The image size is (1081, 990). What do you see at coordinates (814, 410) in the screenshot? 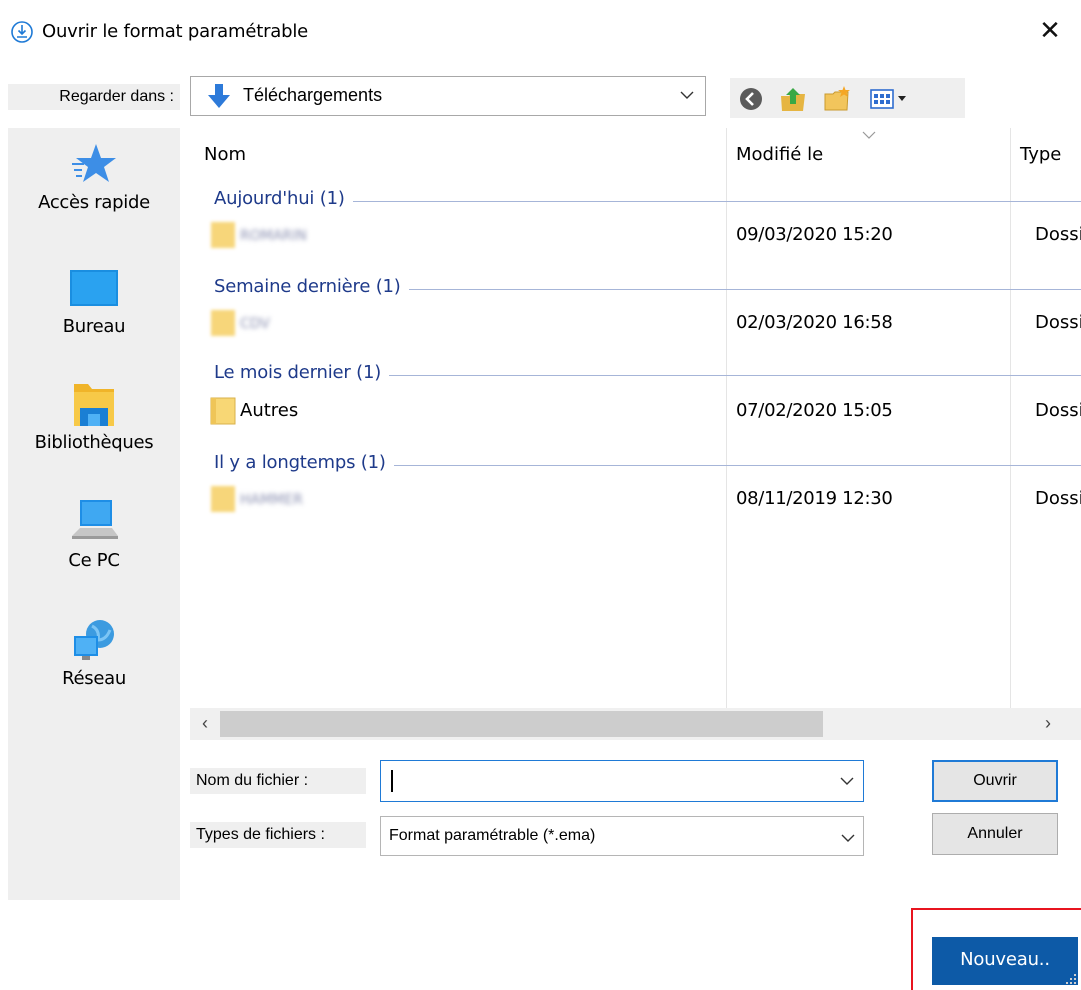
I see `file-modified: 07/02/2020 15:05` at bounding box center [814, 410].